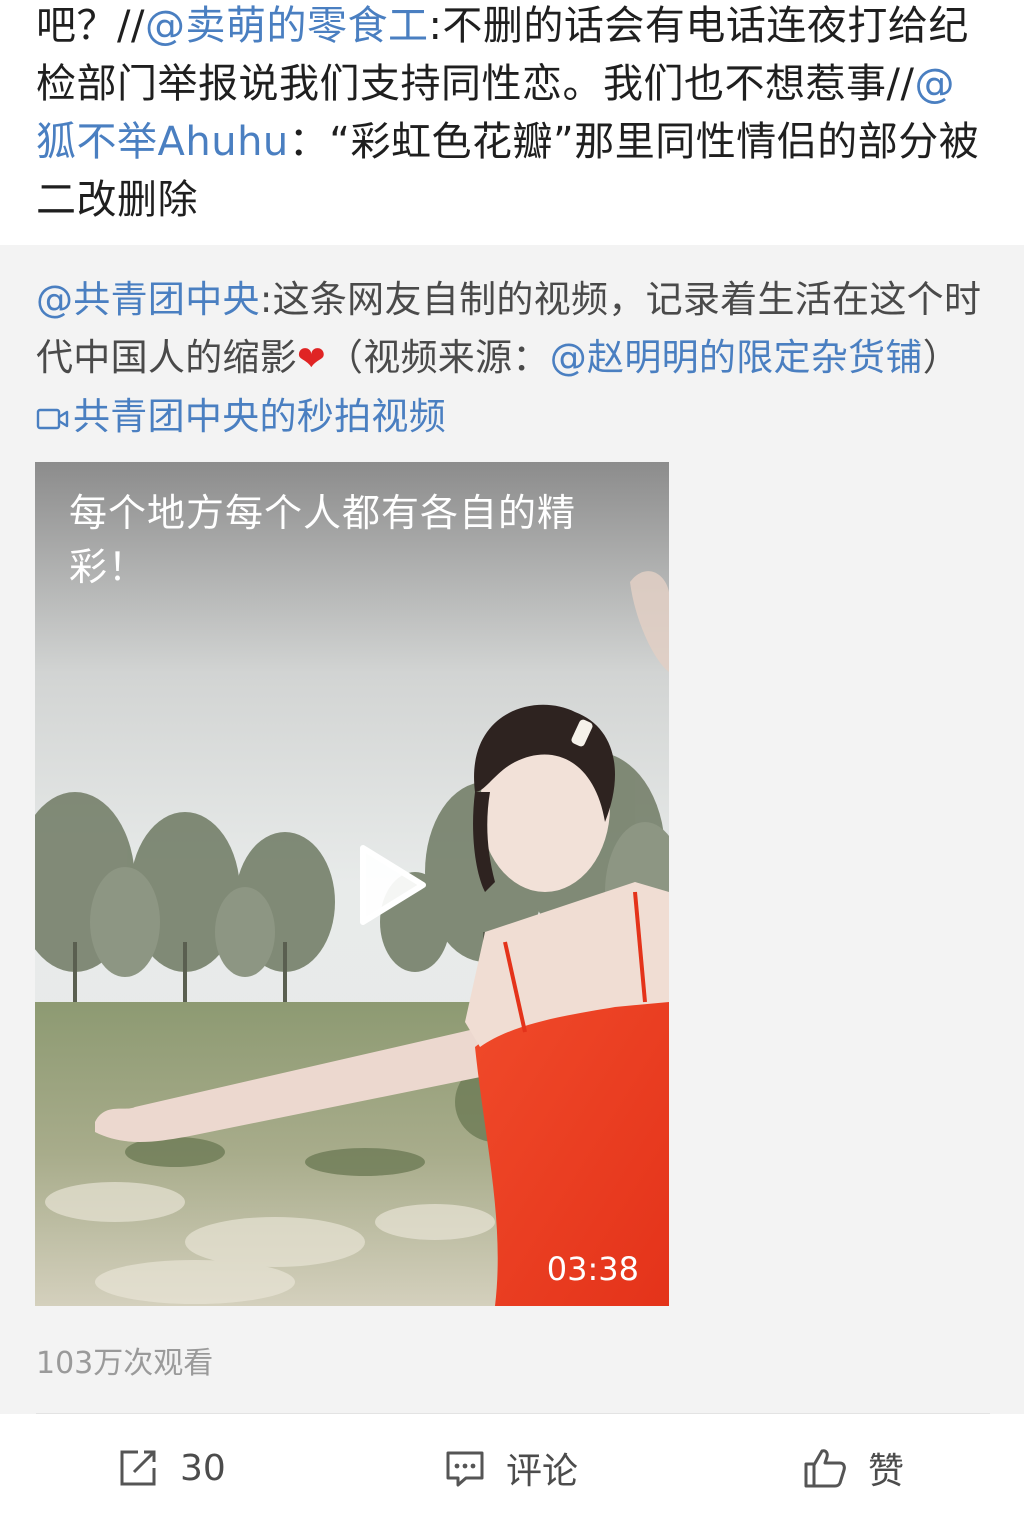 The height and width of the screenshot is (1522, 1024). What do you see at coordinates (171, 1468) in the screenshot?
I see `share-button: 30` at bounding box center [171, 1468].